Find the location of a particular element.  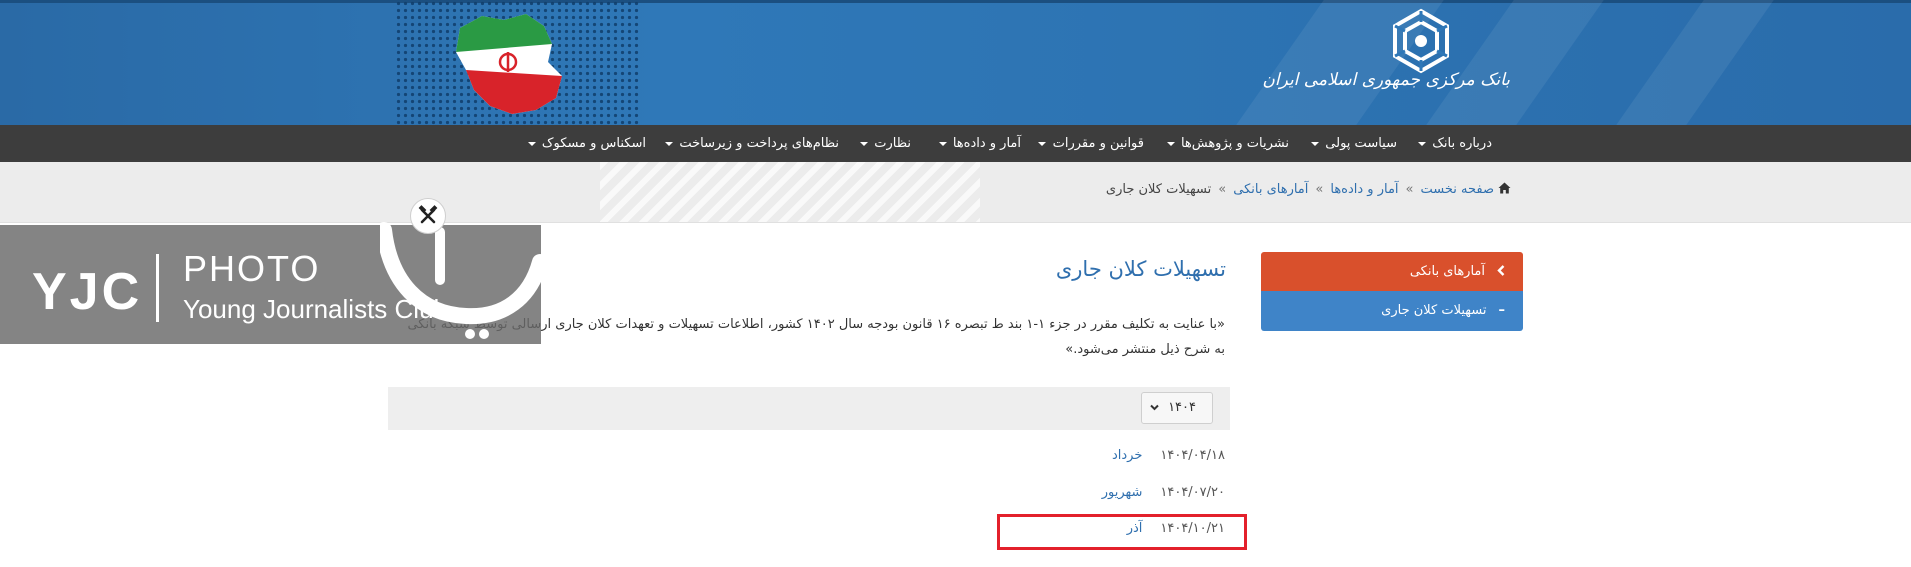

breadcrumb-current: تسهیلات کلان جاری is located at coordinates (1158, 189).